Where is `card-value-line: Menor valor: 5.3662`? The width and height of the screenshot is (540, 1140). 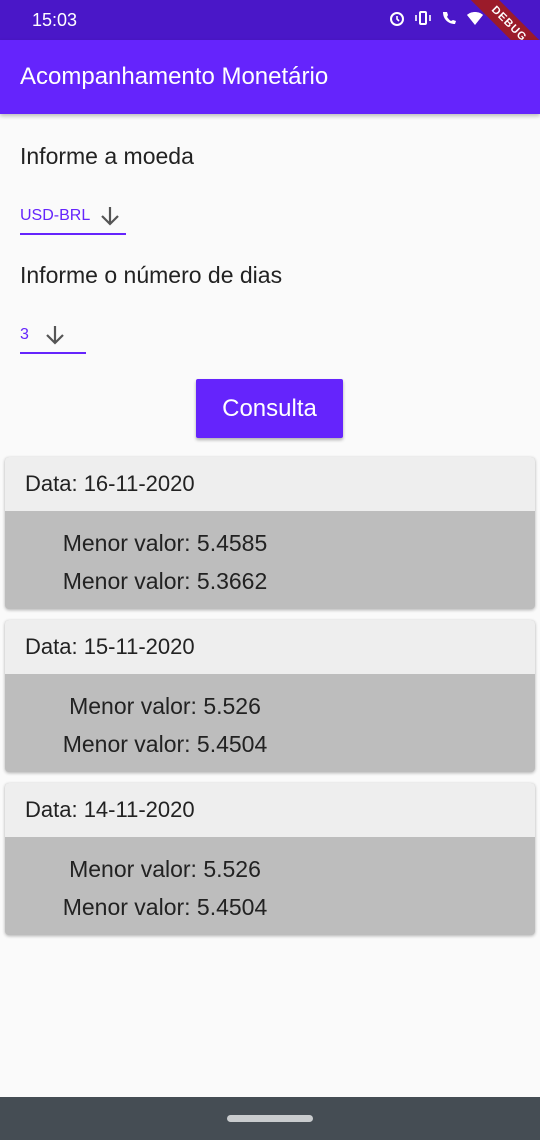 card-value-line: Menor valor: 5.3662 is located at coordinates (165, 581).